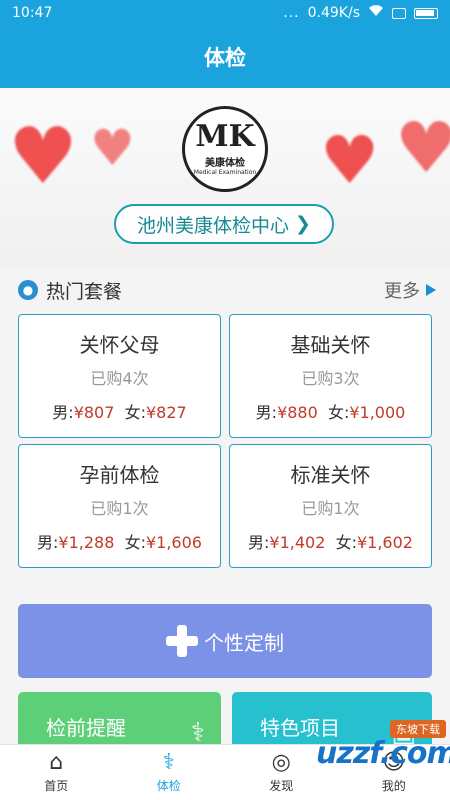  Describe the element at coordinates (119, 411) in the screenshot. I see `package-prices: 男:¥807 女:¥827` at that location.